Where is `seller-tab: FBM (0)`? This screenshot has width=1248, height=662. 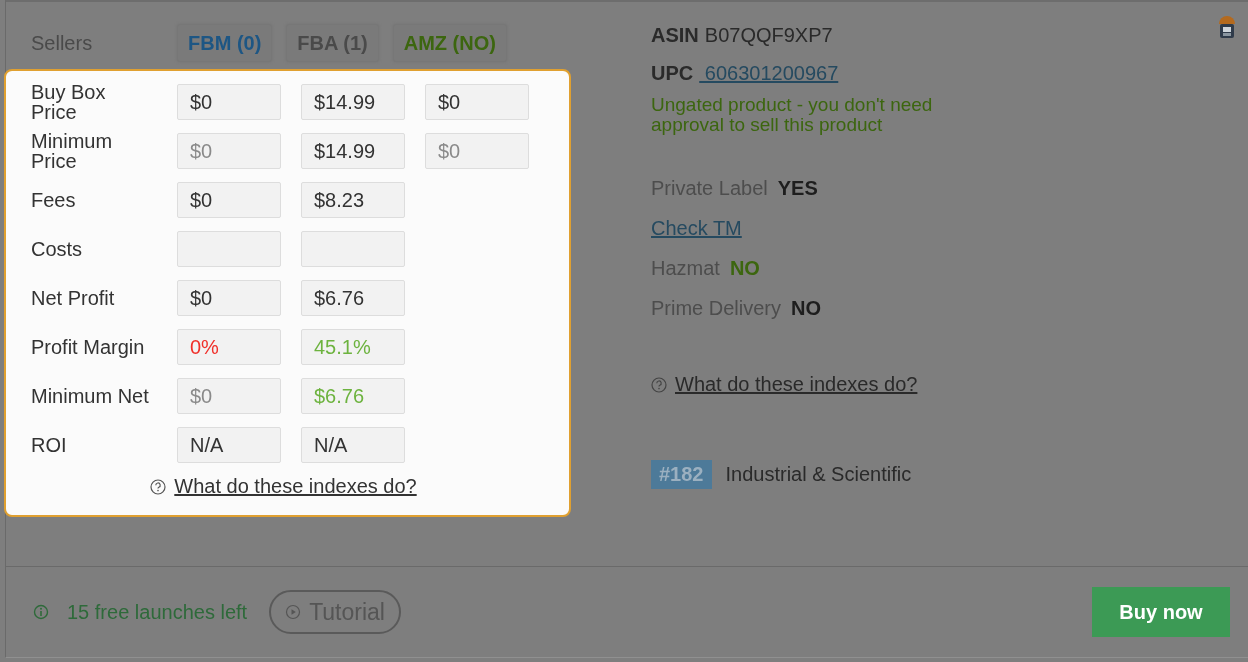
seller-tab: FBM (0) is located at coordinates (225, 43).